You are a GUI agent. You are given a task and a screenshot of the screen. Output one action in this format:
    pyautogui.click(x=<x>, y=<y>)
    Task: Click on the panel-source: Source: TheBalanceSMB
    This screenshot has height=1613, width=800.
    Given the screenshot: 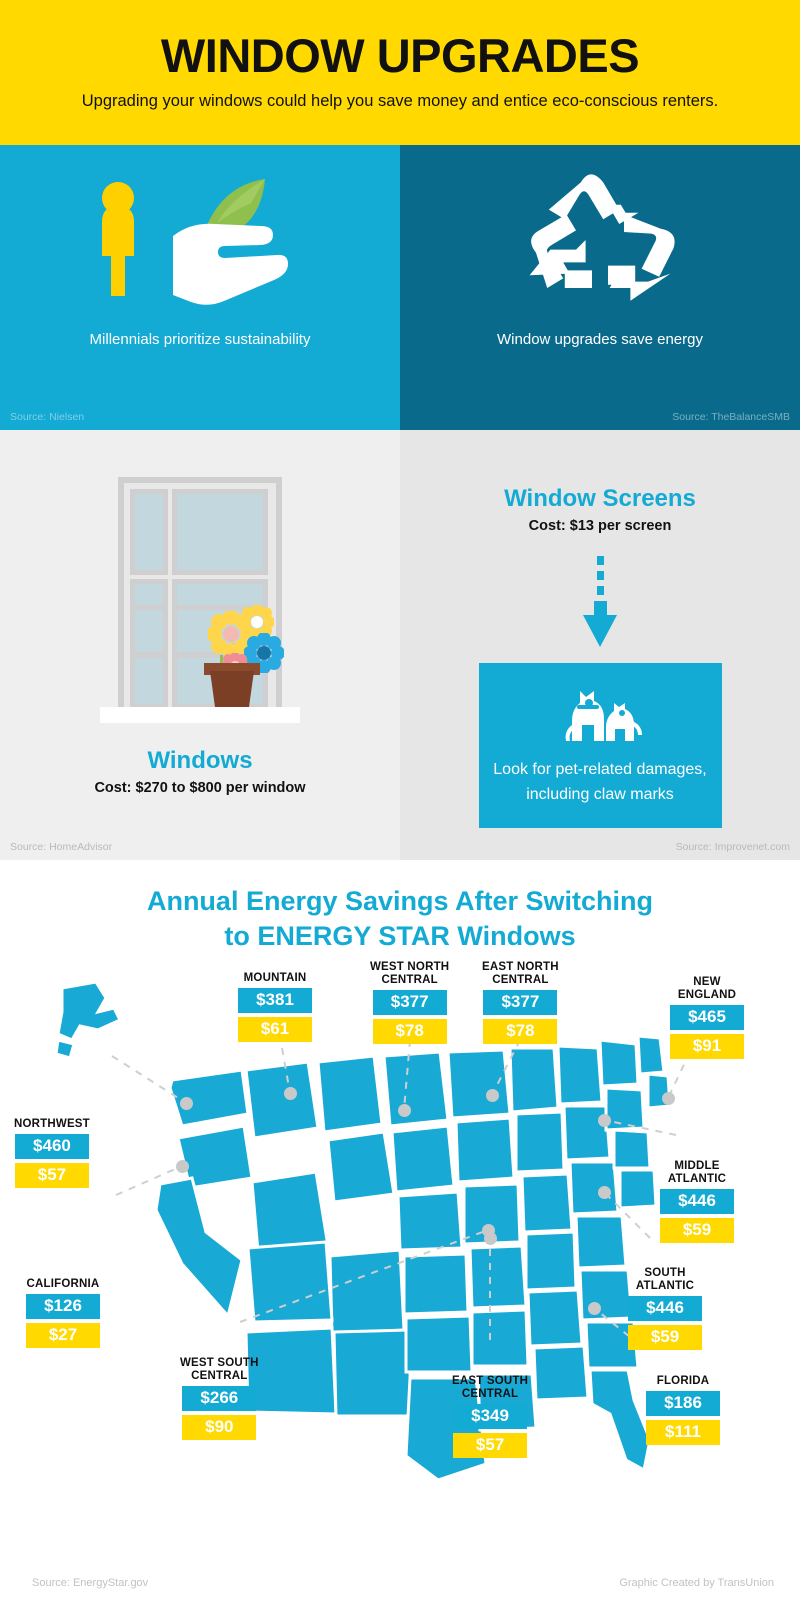 What is the action you would take?
    pyautogui.click(x=731, y=417)
    